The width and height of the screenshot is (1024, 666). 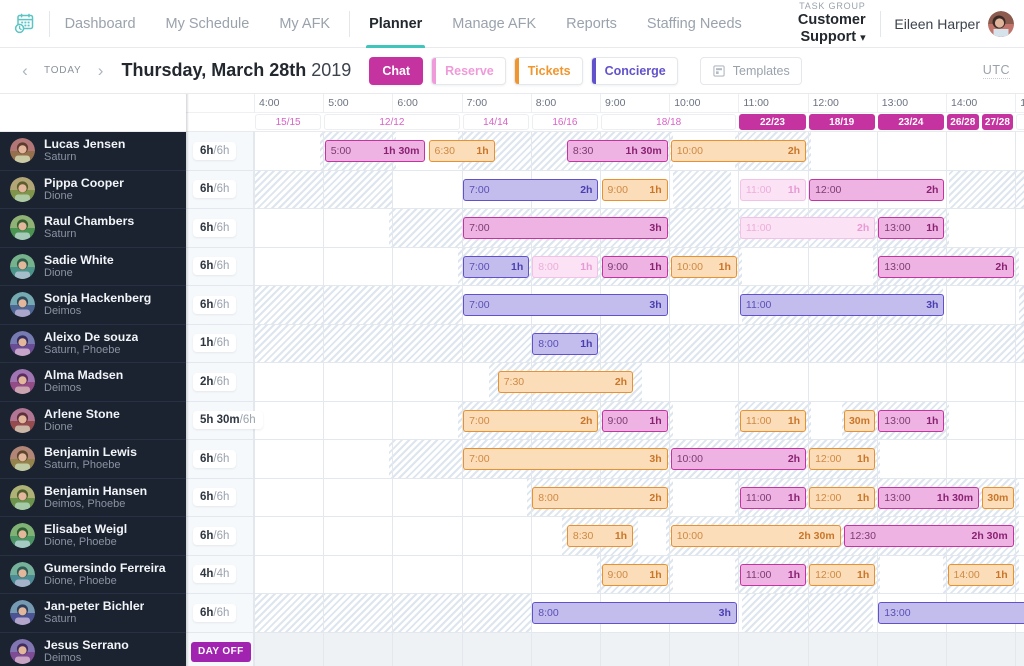 I want to click on shift-block-concierge: 7:00 3h, so click(x=565, y=305).